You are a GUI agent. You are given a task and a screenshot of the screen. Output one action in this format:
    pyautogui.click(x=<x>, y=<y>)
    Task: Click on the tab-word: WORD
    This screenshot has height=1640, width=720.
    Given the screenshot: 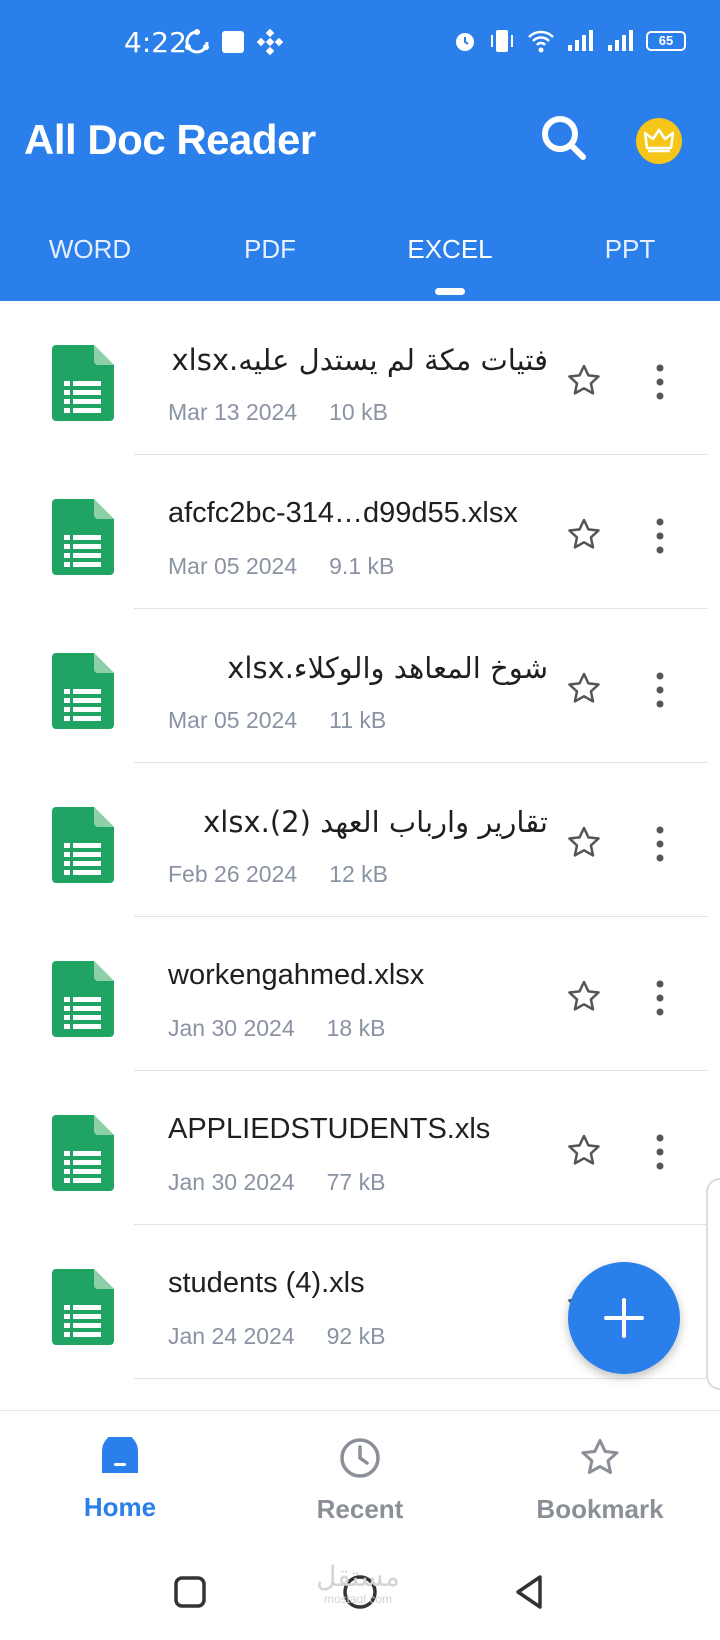 What is the action you would take?
    pyautogui.click(x=90, y=264)
    